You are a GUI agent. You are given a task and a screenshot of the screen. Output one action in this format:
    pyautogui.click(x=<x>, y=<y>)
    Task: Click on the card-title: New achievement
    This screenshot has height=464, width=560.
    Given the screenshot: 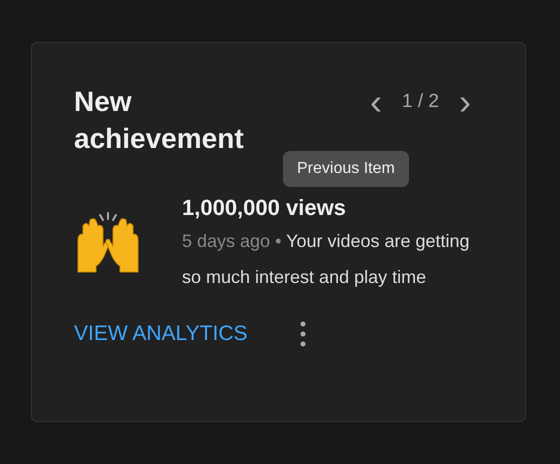 What is the action you would take?
    pyautogui.click(x=159, y=120)
    